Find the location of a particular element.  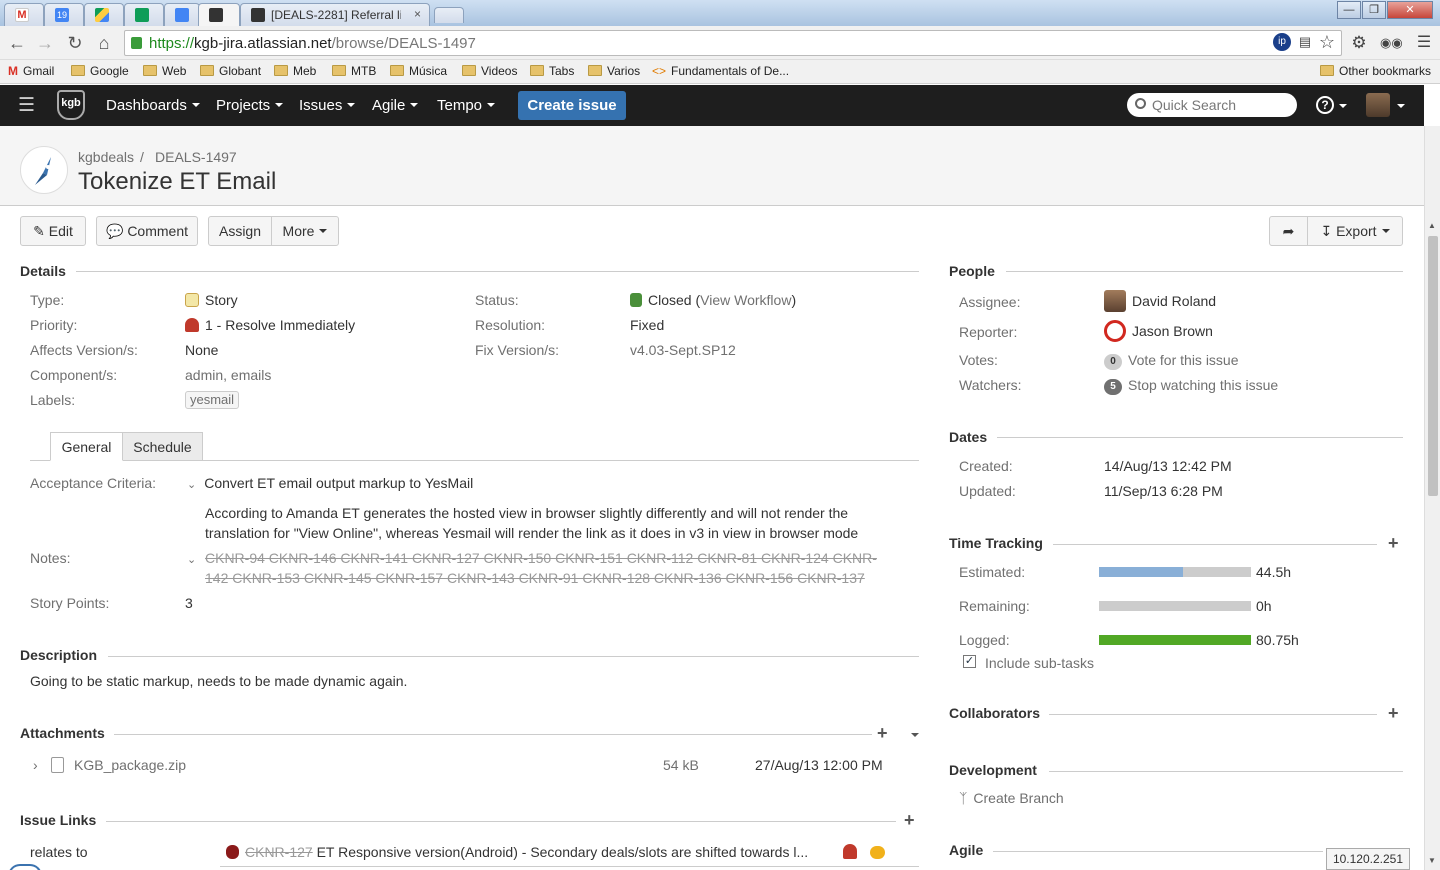

components-value: admin, emails is located at coordinates (228, 375).